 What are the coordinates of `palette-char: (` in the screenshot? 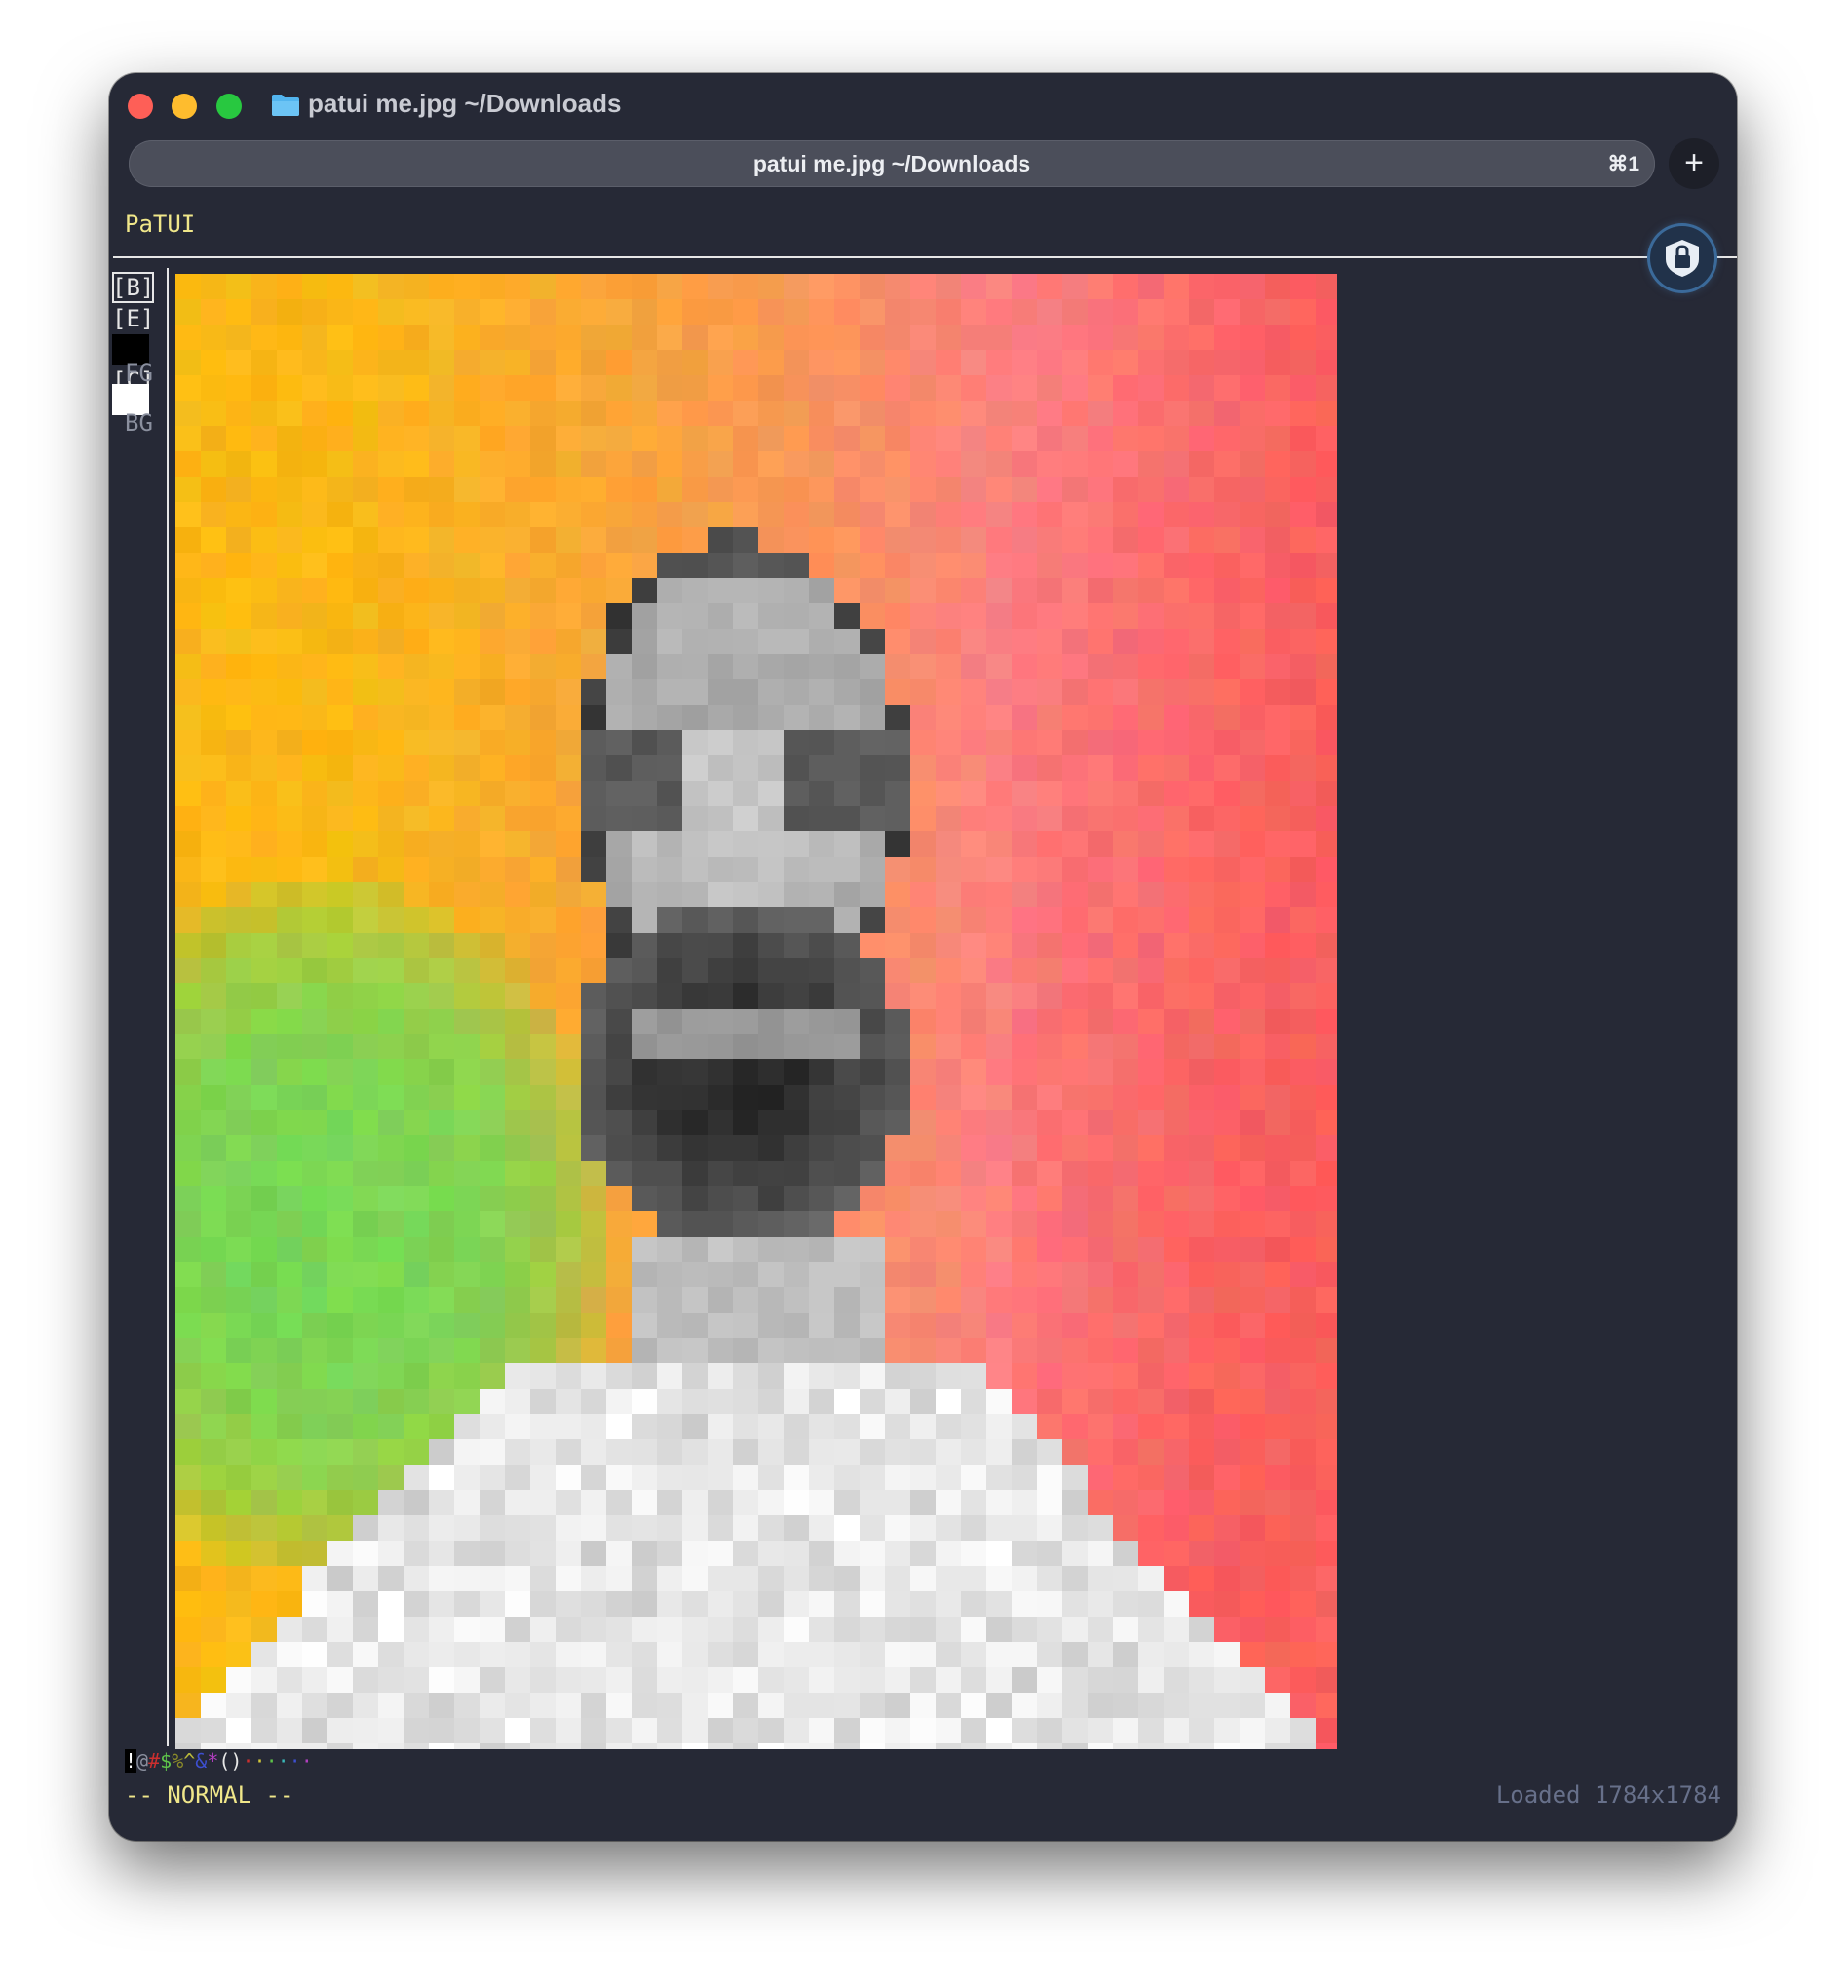 It's located at (224, 1761).